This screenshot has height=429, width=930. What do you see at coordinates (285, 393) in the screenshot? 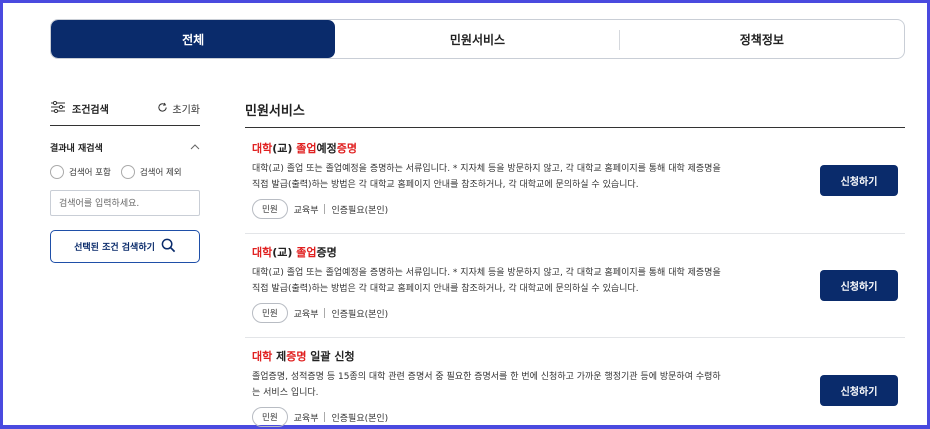
I see `description-line: 는 서비스 입니다.` at bounding box center [285, 393].